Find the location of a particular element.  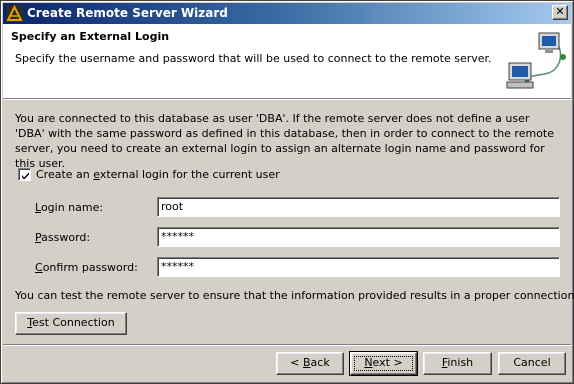

close-button: ✕ is located at coordinates (560, 12).